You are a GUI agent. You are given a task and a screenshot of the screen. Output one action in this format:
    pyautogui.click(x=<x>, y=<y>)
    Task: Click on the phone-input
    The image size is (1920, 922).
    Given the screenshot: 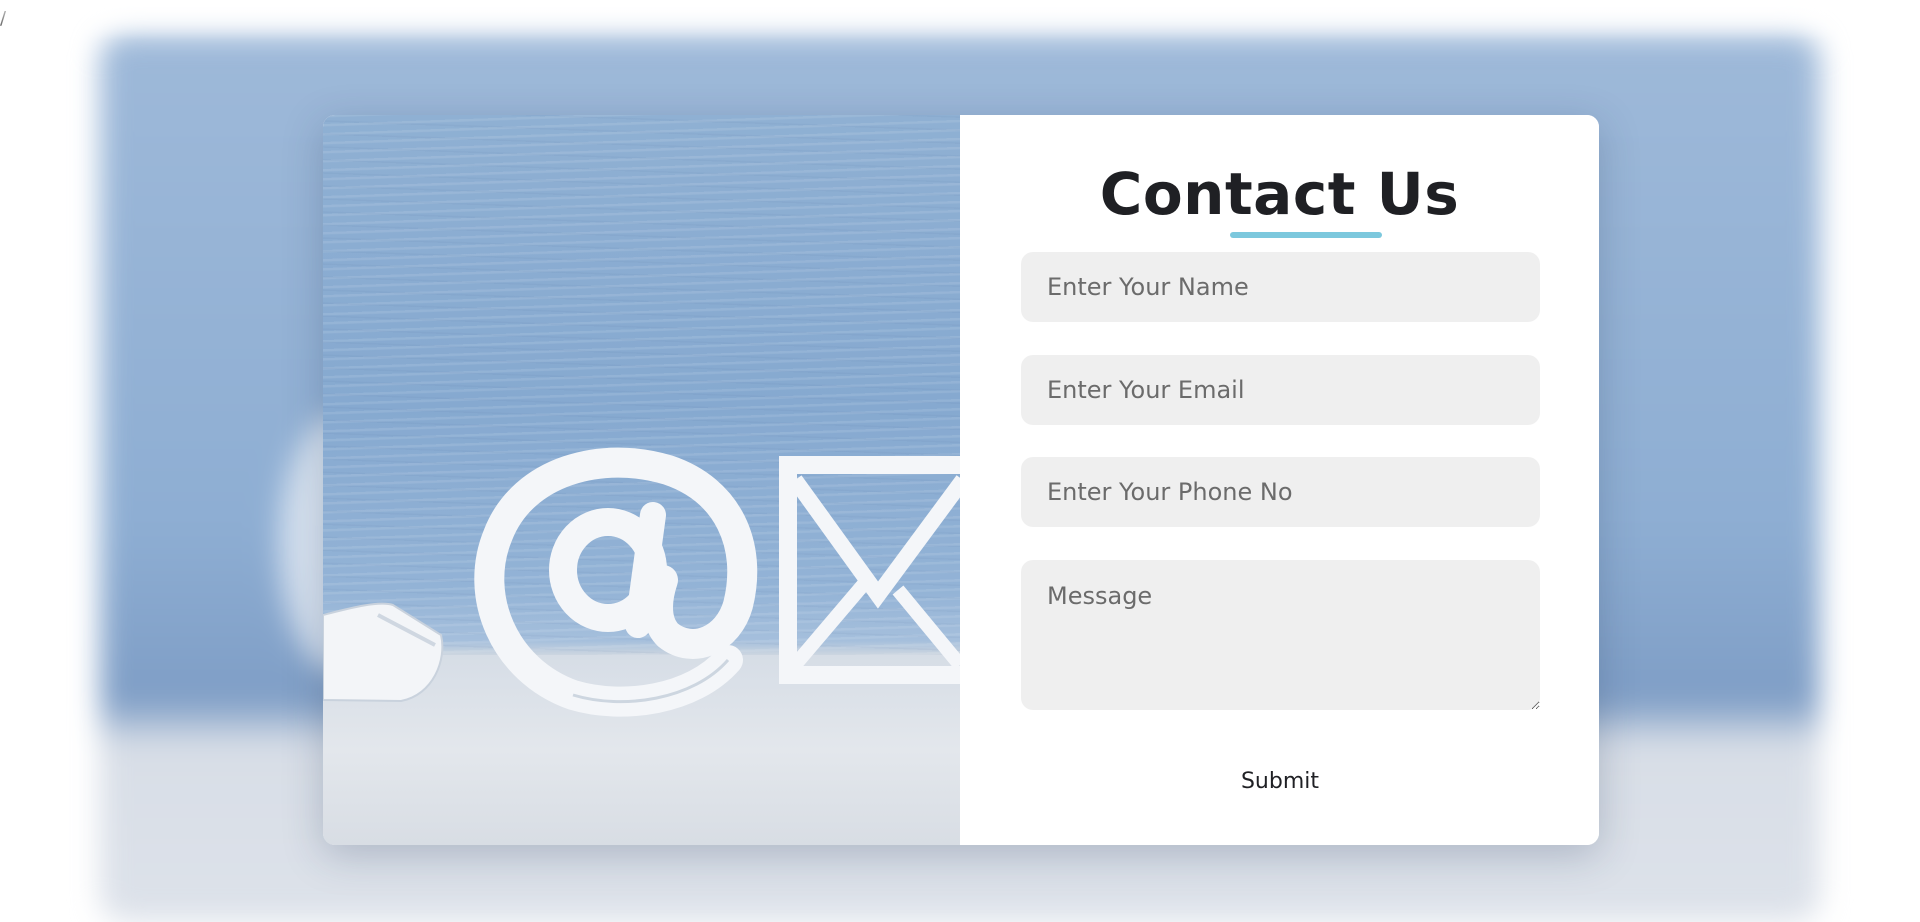 What is the action you would take?
    pyautogui.click(x=1280, y=492)
    